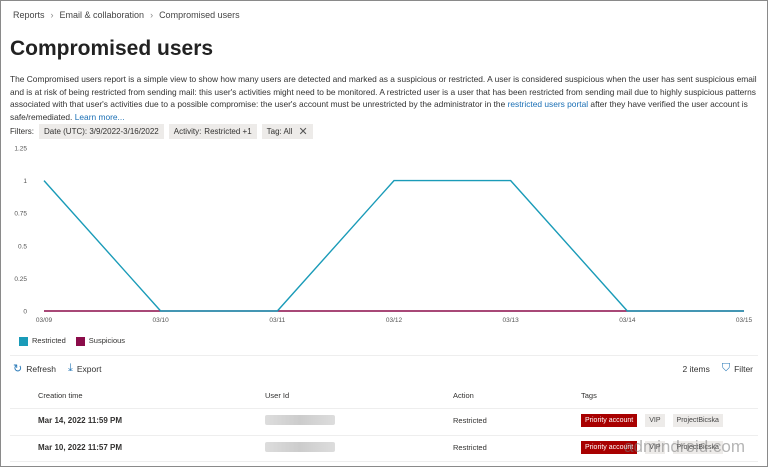 This screenshot has width=768, height=467. I want to click on tag-project: ProjectBicska, so click(697, 420).